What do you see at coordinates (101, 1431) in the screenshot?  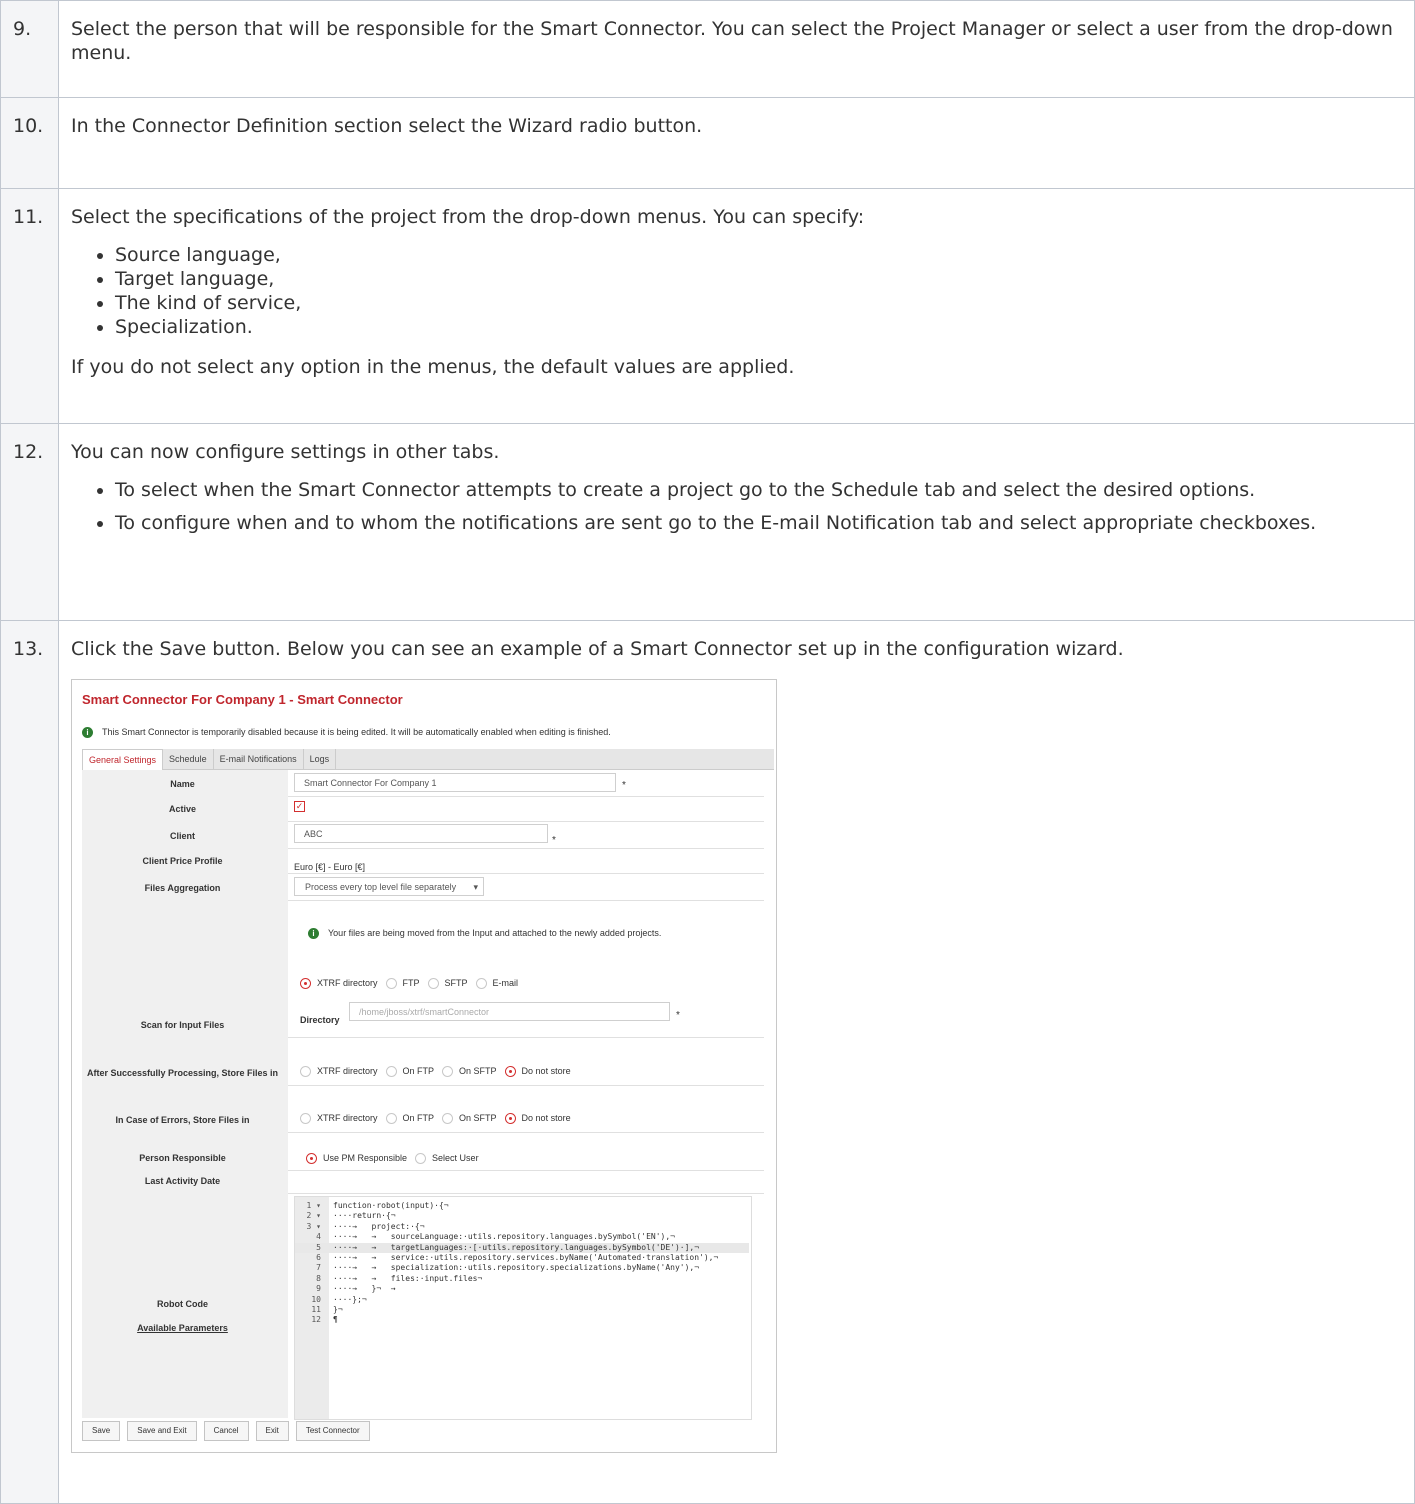 I see `save-button: Save` at bounding box center [101, 1431].